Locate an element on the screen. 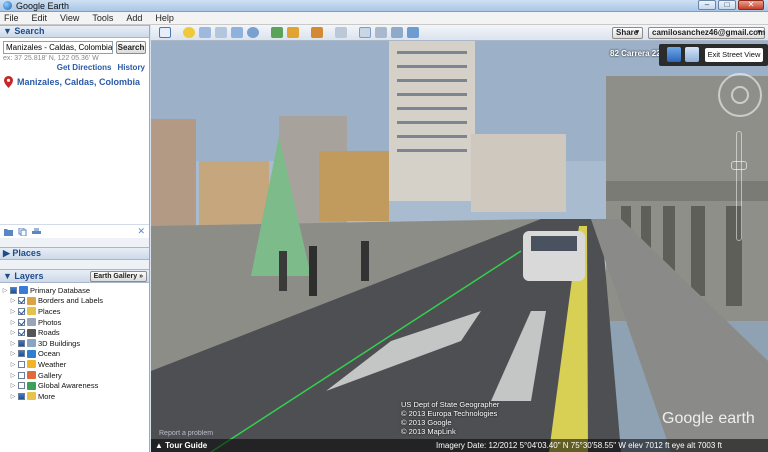 Image resolution: width=768 pixels, height=452 pixels. look-joystick-center is located at coordinates (740, 95).